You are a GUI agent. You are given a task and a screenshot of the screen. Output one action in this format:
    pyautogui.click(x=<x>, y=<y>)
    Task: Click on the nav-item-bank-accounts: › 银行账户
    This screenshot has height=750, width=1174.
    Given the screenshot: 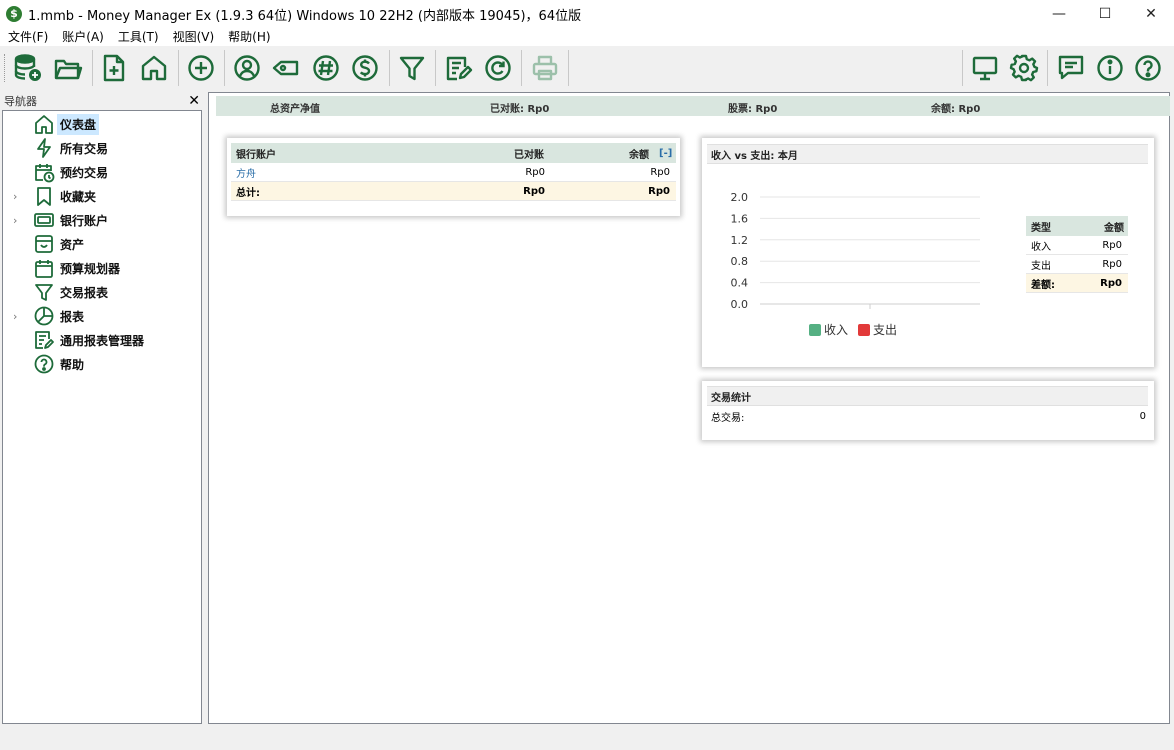 What is the action you would take?
    pyautogui.click(x=102, y=220)
    